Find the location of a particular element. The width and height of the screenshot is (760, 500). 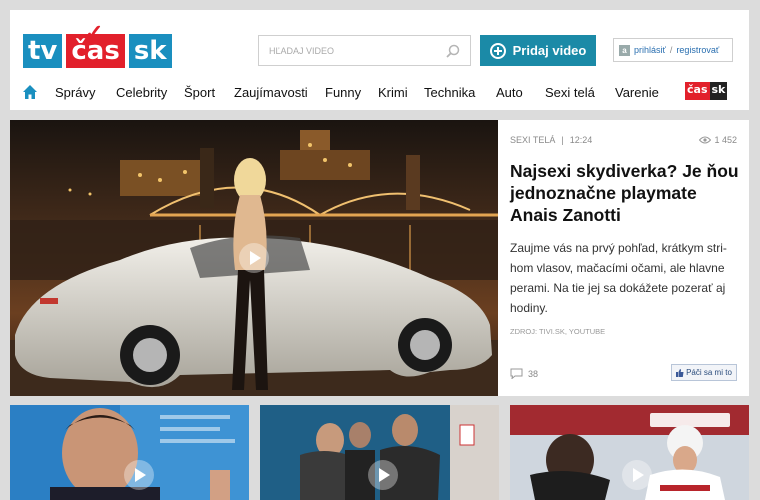

login-link: prihlásiť is located at coordinates (650, 50).